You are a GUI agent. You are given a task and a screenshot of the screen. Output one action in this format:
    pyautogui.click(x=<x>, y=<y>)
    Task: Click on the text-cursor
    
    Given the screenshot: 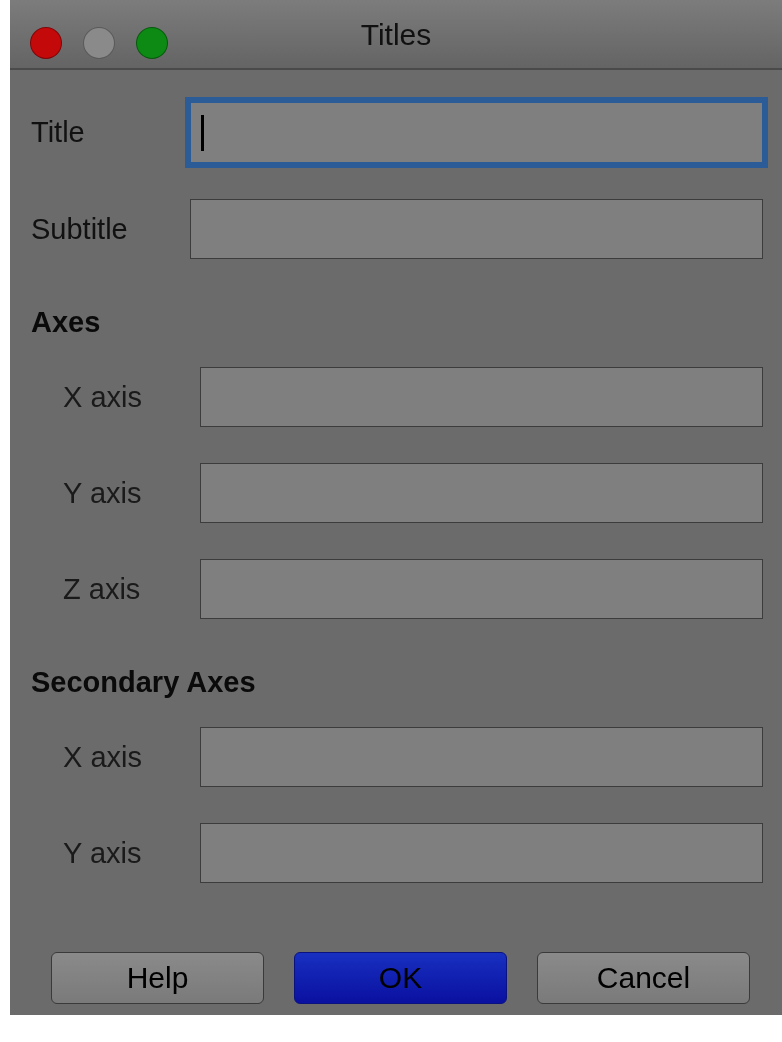 What is the action you would take?
    pyautogui.click(x=202, y=132)
    